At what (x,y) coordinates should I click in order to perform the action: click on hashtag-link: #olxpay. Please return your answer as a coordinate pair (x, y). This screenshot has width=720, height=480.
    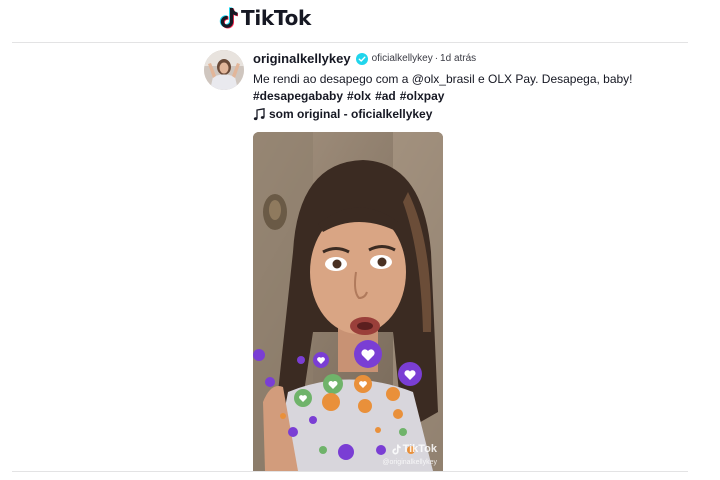
    Looking at the image, I should click on (422, 96).